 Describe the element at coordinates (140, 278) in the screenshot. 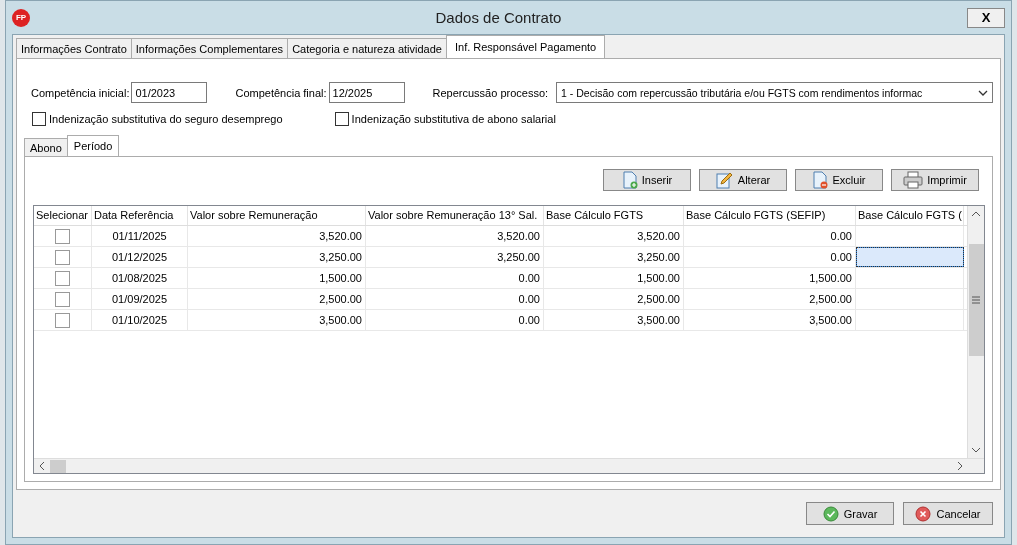

I see `table-cell: 01/08/2025` at that location.